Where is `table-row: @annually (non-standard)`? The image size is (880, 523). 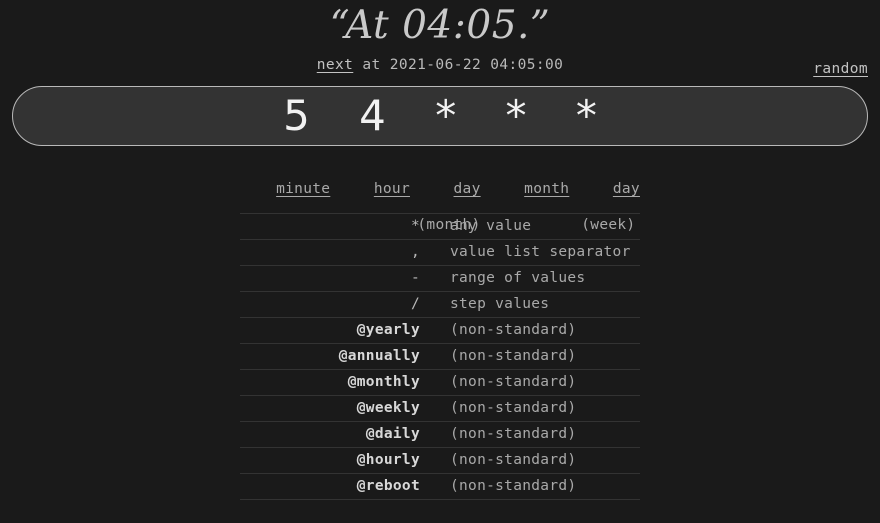
table-row: @annually (non-standard) is located at coordinates (440, 356).